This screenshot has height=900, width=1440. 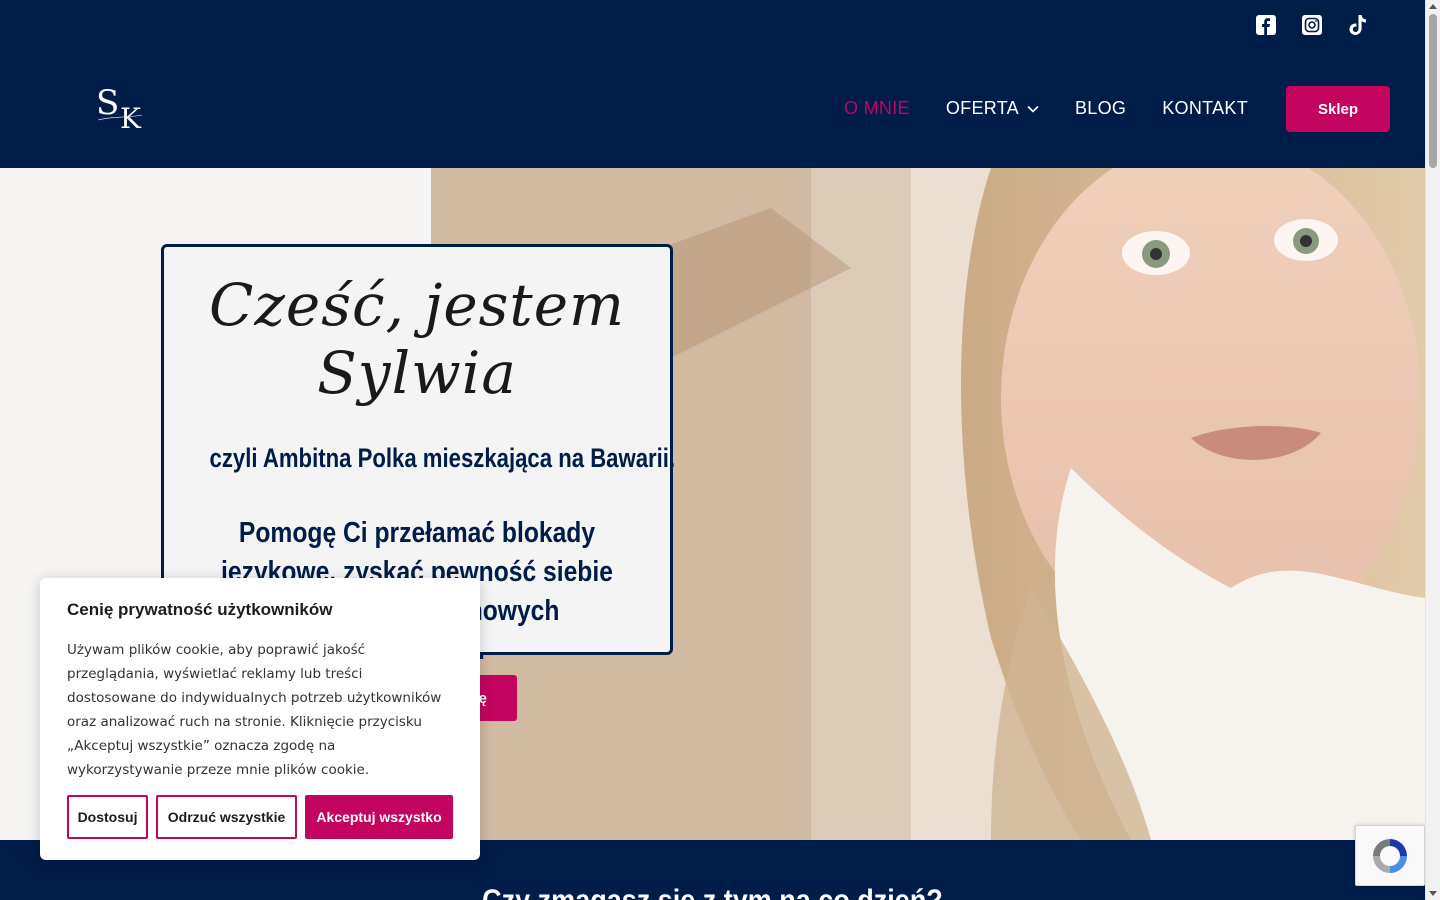 I want to click on page-scrollbar, so click(x=1432, y=450).